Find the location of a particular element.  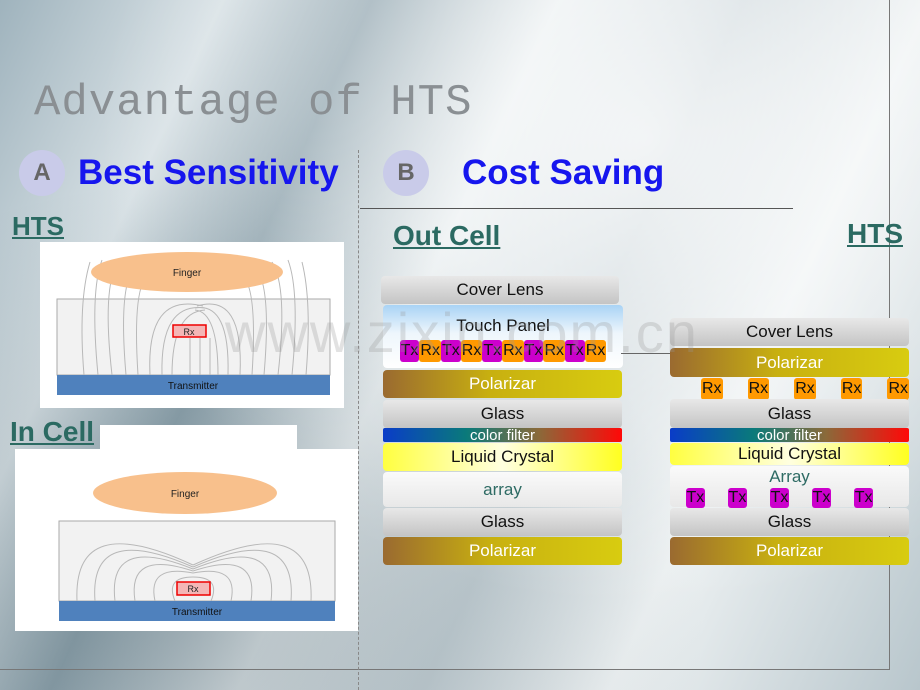

badge-b: B is located at coordinates (406, 173).